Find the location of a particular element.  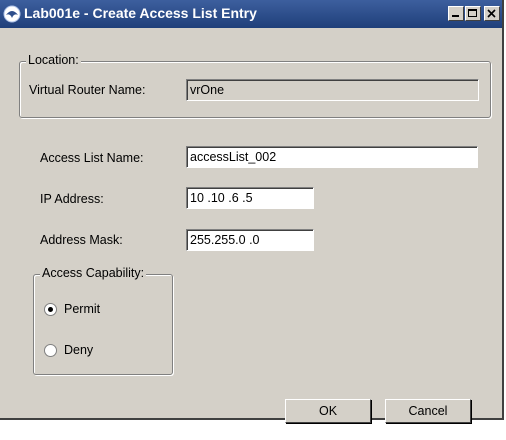

maximize-button is located at coordinates (473, 13).